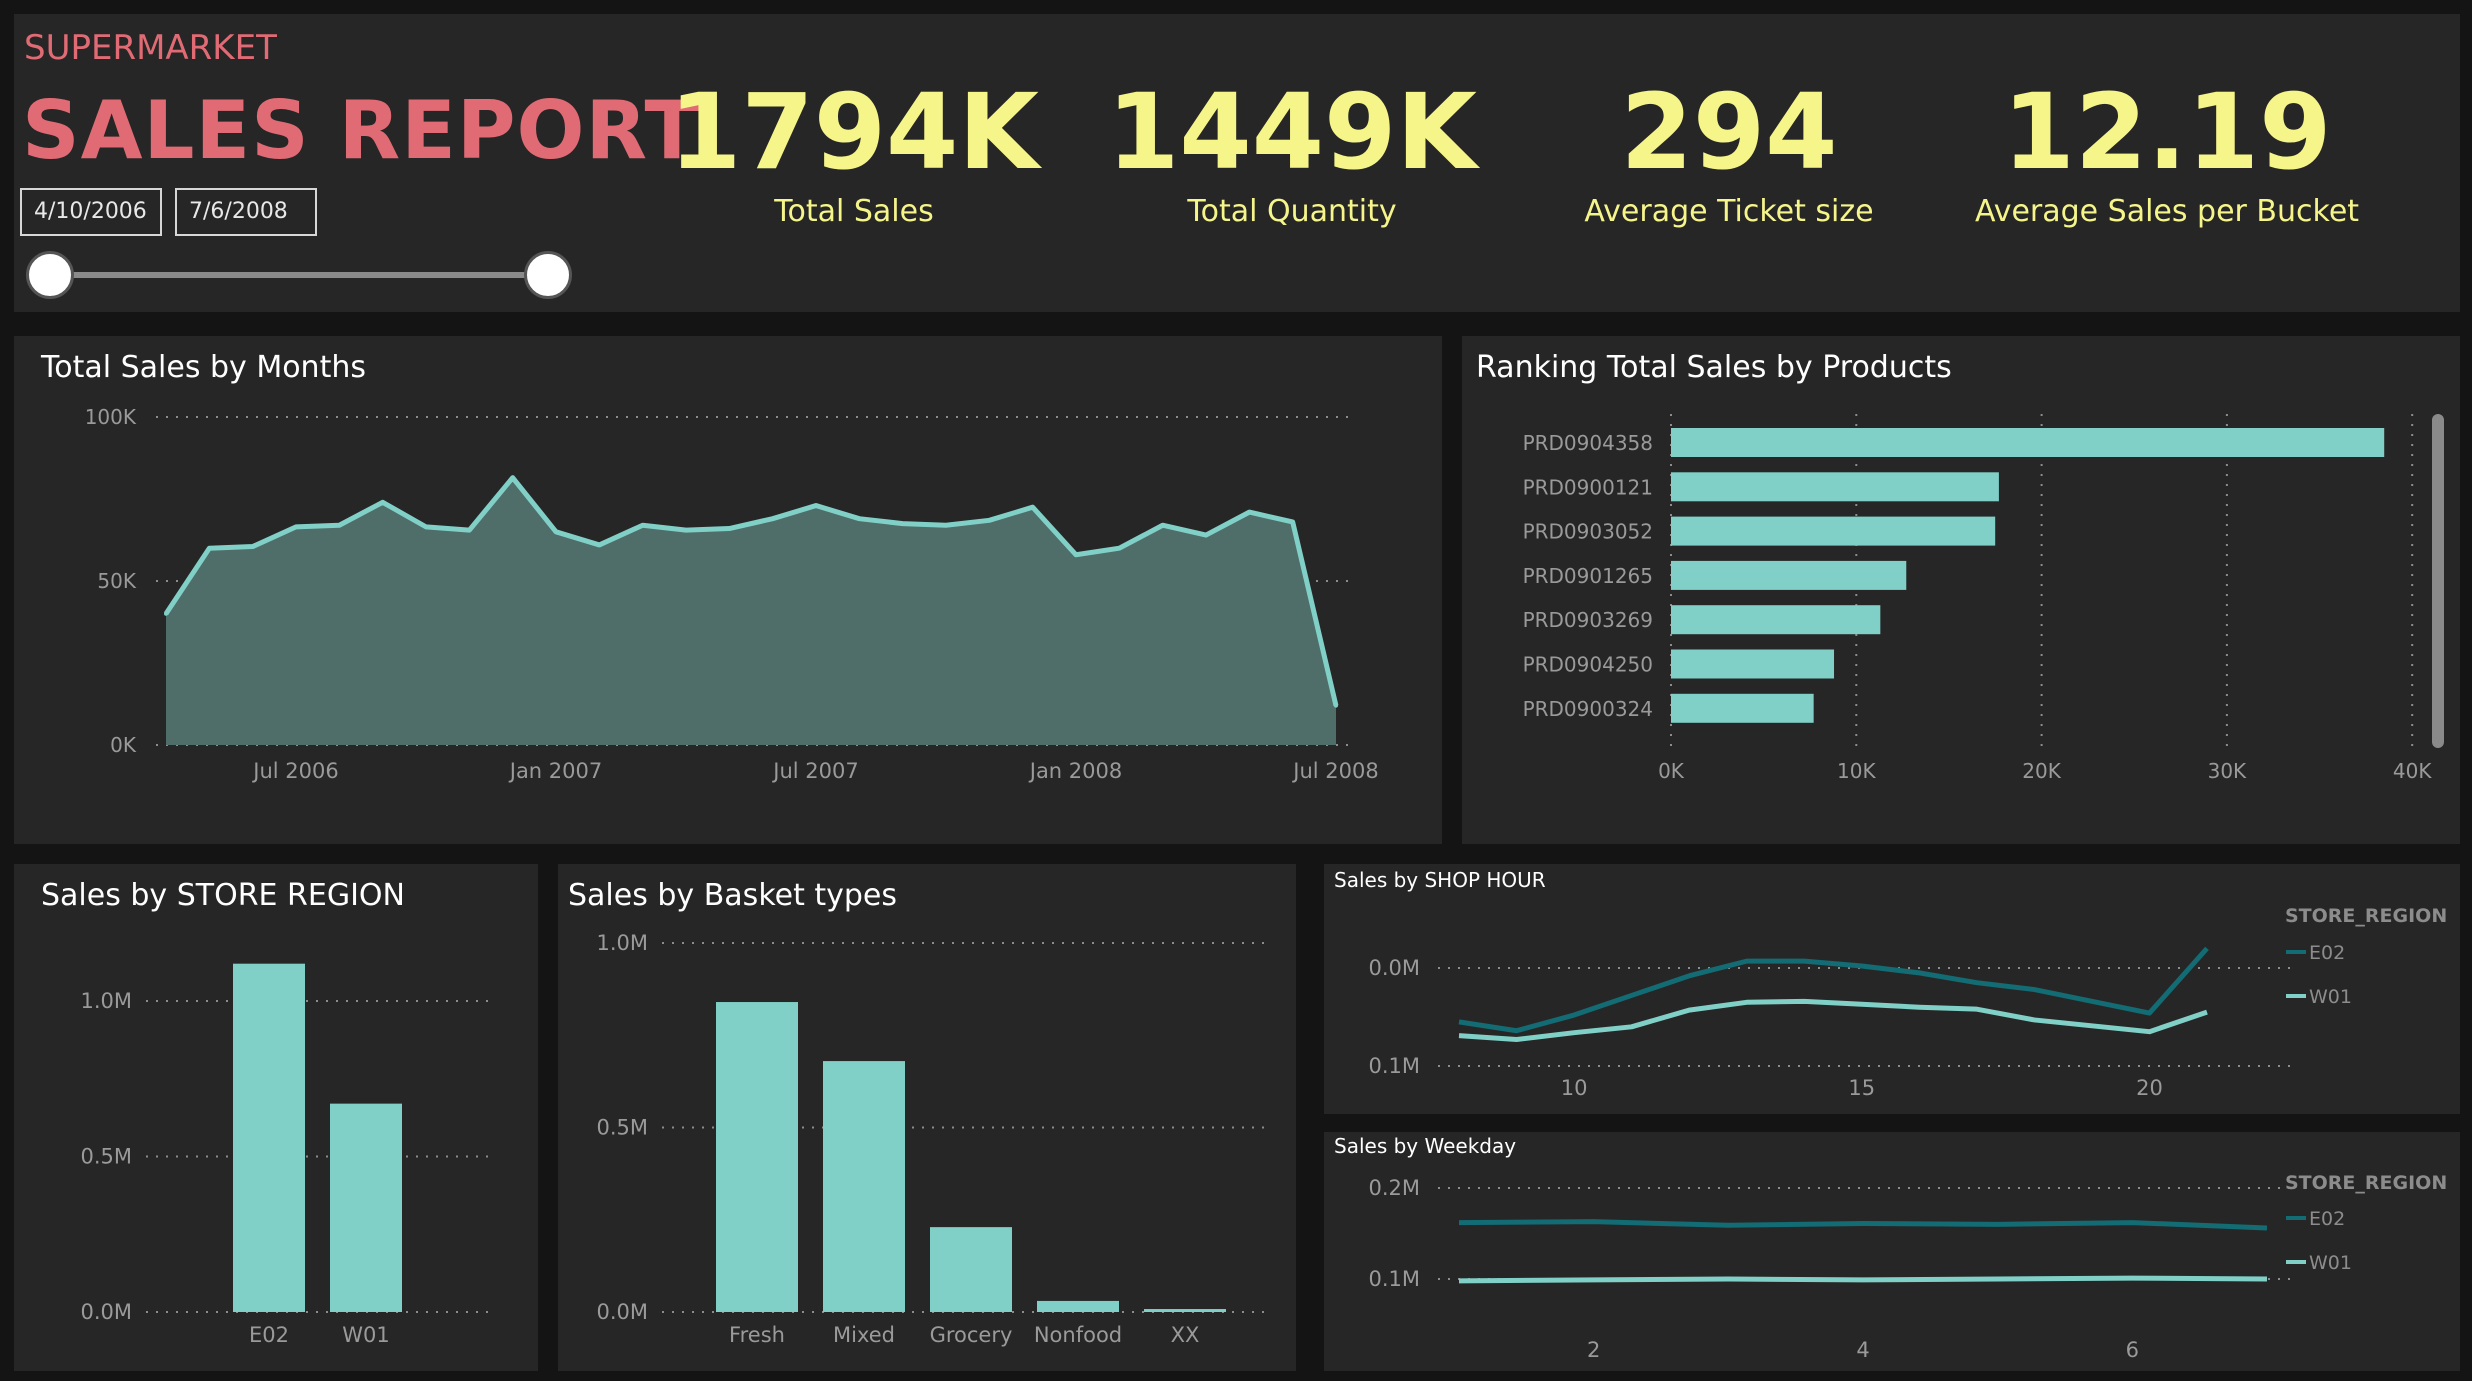  What do you see at coordinates (1588, 443) in the screenshot?
I see `products-y-tick-label: PRD0904358` at bounding box center [1588, 443].